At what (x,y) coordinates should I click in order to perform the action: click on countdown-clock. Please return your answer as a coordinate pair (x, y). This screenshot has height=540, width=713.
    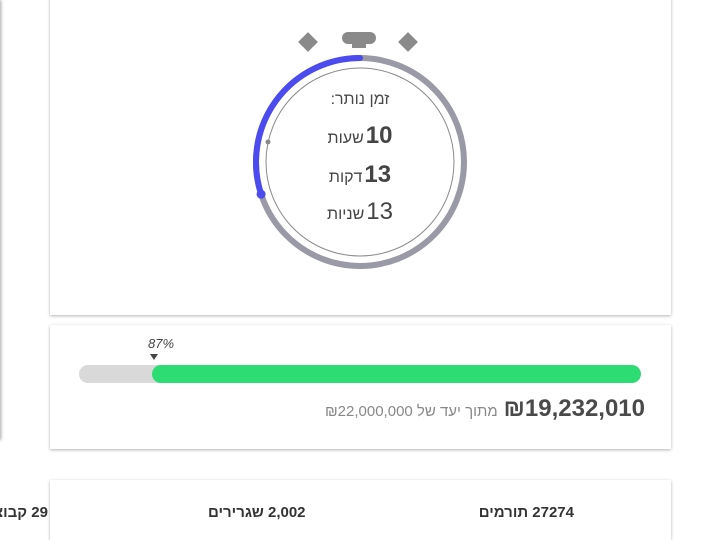
    Looking at the image, I should click on (360, 150).